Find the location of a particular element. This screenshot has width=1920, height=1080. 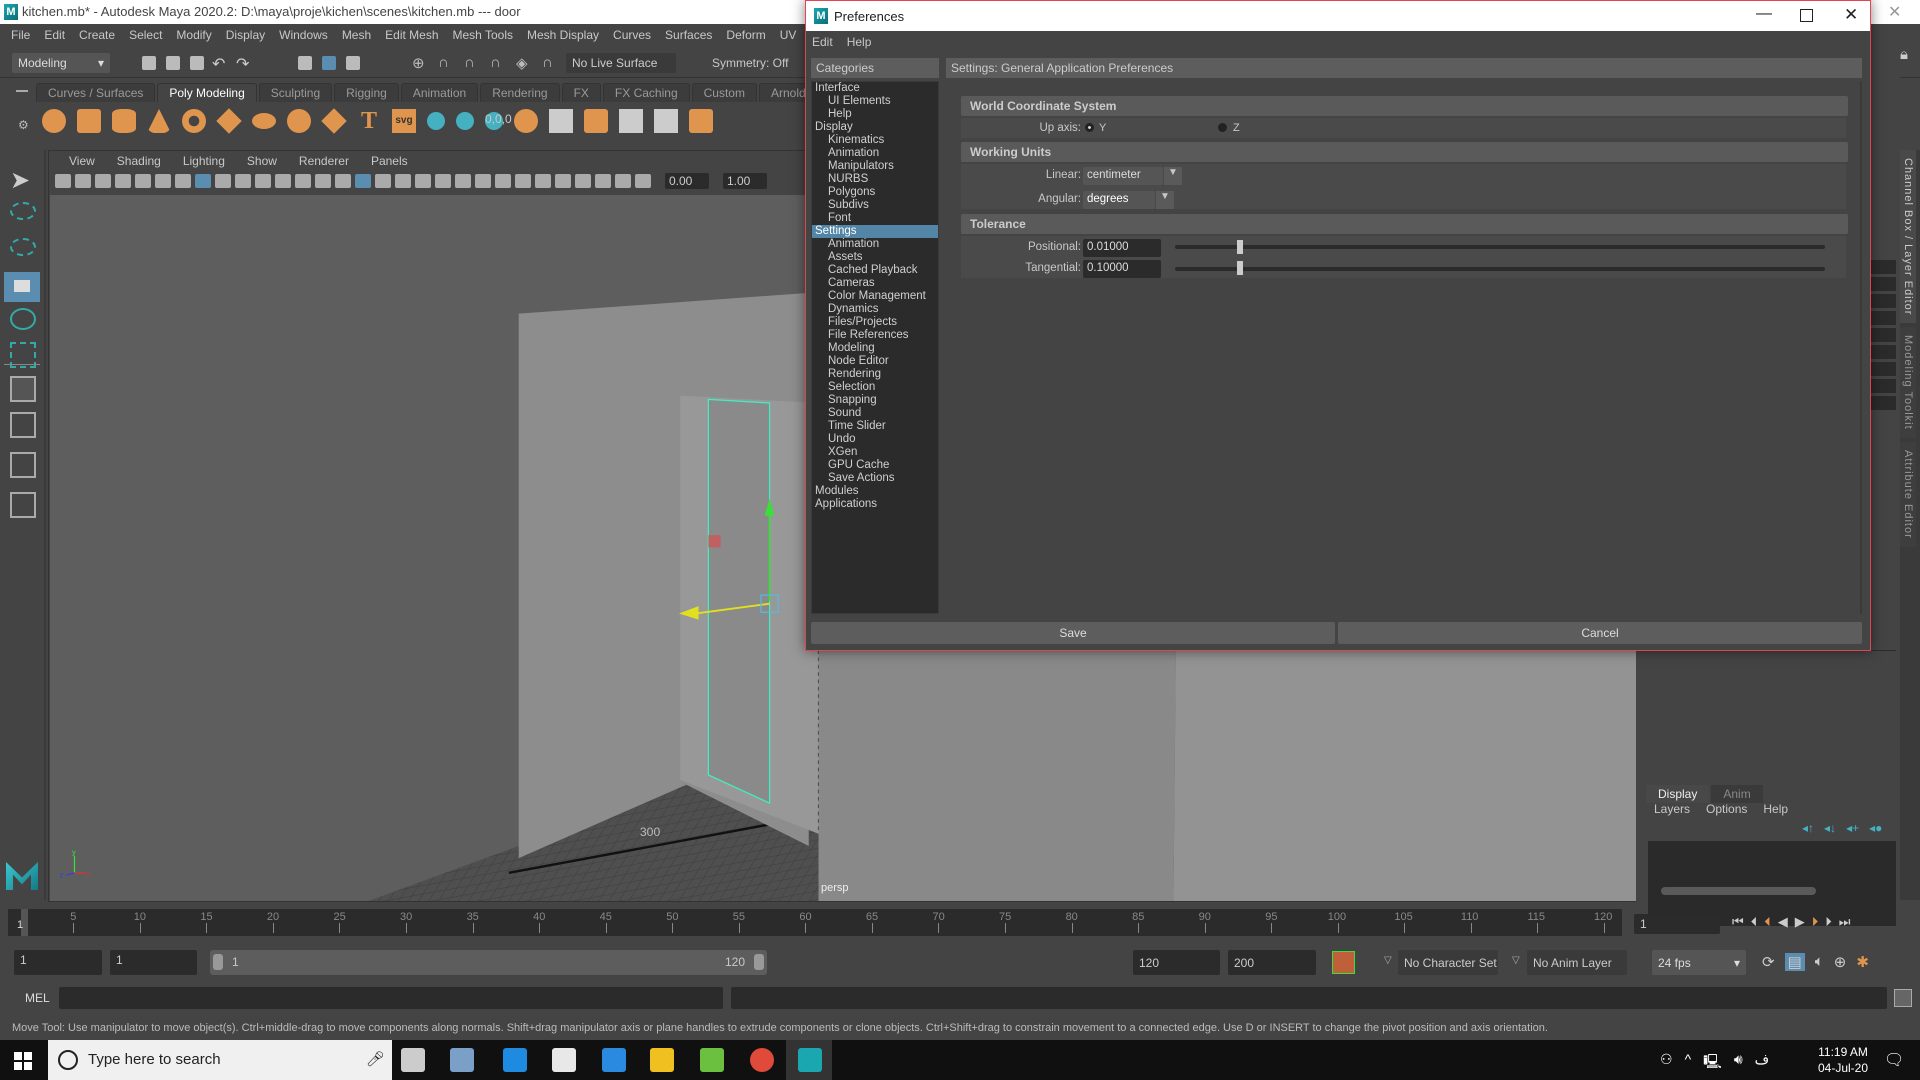

wireframe-icon is located at coordinates (343, 181).